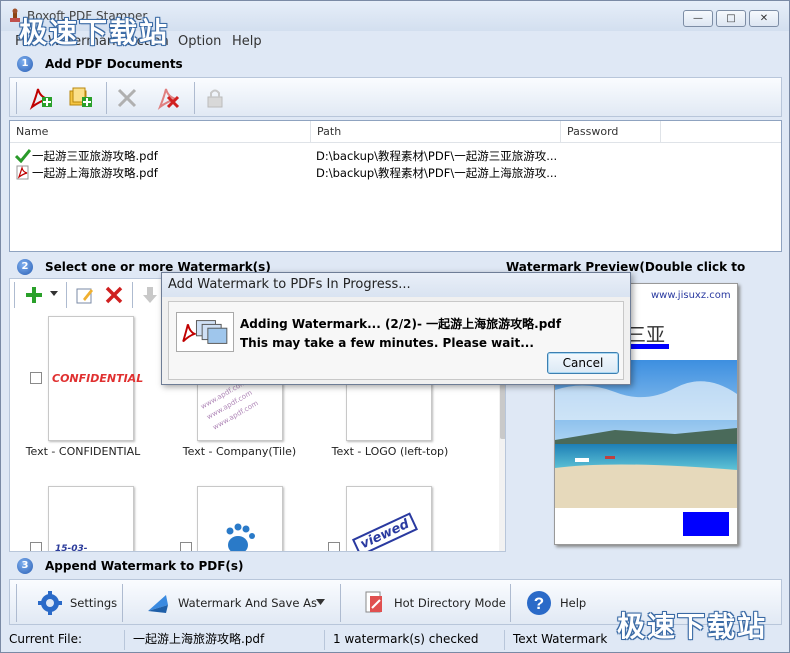 The height and width of the screenshot is (653, 790). Describe the element at coordinates (160, 132) in the screenshot. I see `column-header-name: Name` at that location.